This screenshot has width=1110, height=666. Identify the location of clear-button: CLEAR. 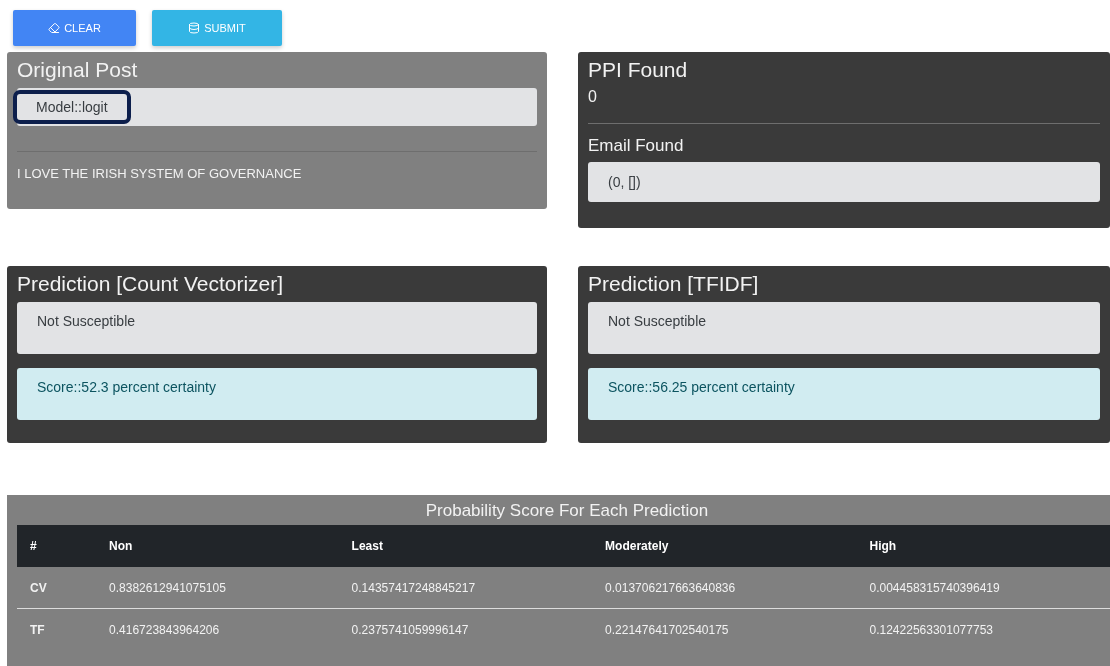
(74, 28).